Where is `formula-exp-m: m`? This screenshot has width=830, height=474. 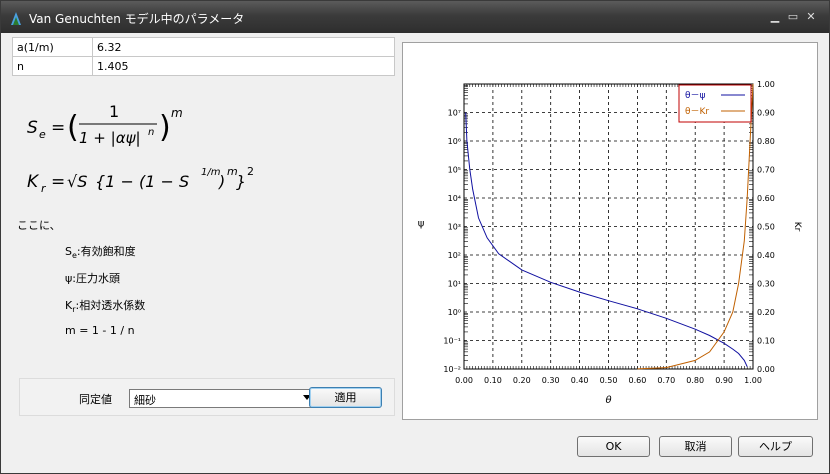
formula-exp-m: m is located at coordinates (177, 113).